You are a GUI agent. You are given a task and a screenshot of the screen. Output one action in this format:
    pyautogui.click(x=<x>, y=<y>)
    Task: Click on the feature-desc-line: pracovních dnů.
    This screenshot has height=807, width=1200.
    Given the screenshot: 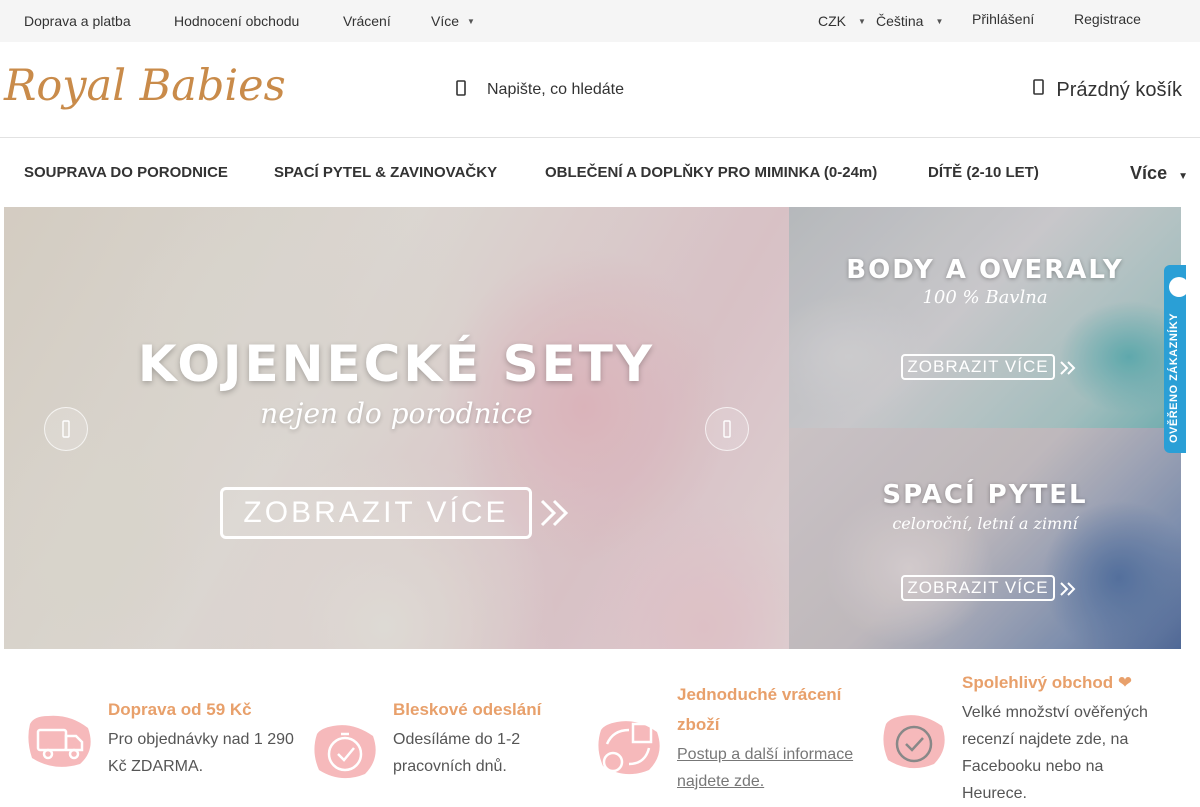 What is the action you would take?
    pyautogui.click(x=450, y=766)
    